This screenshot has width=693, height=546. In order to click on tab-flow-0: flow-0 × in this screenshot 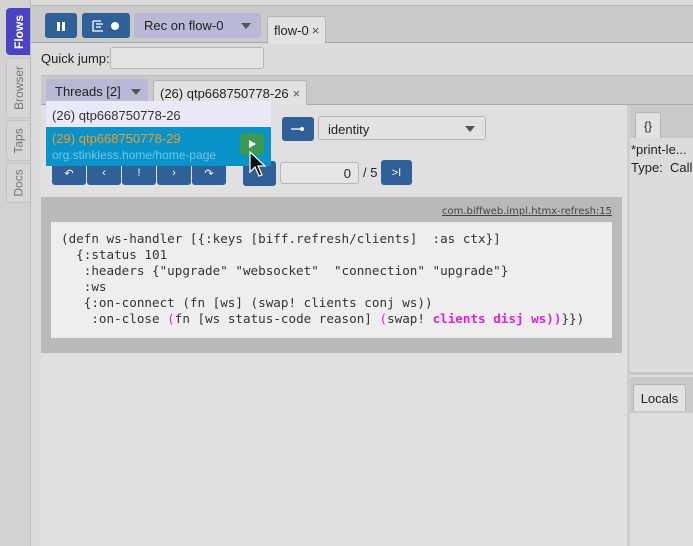, I will do `click(297, 30)`.